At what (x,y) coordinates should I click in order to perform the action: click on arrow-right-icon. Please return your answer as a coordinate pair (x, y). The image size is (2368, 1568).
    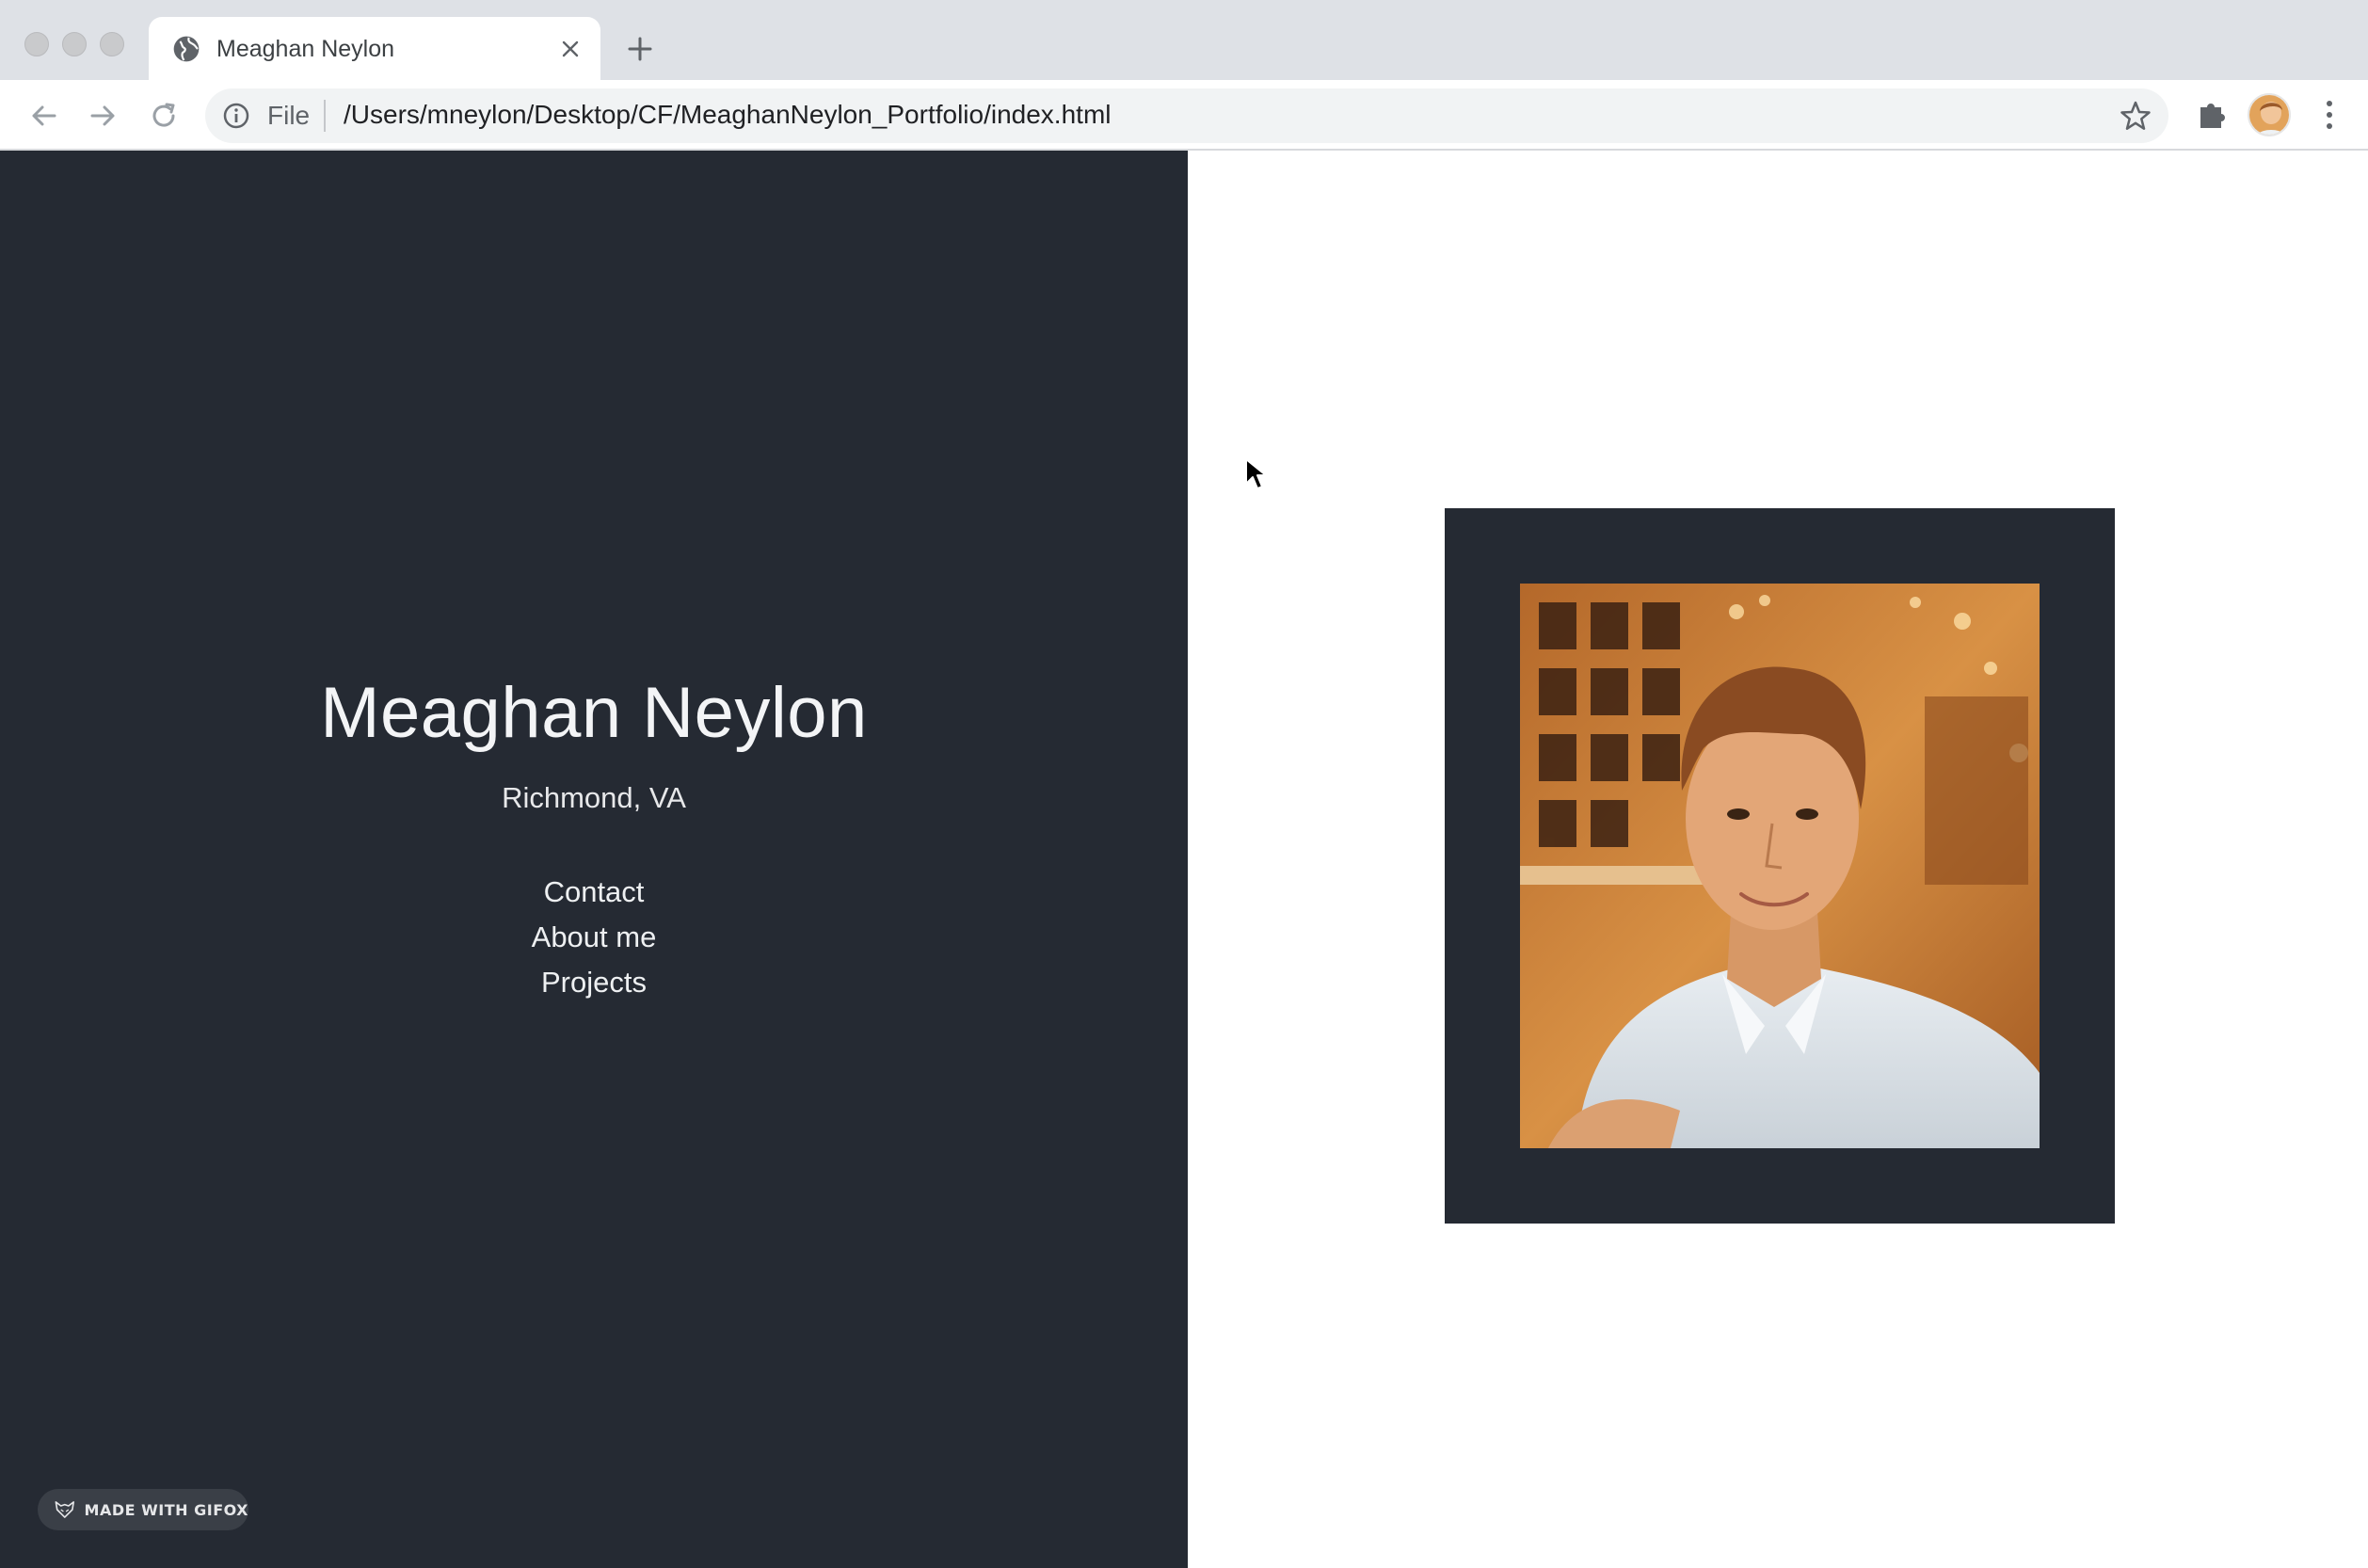
    Looking at the image, I should click on (102, 115).